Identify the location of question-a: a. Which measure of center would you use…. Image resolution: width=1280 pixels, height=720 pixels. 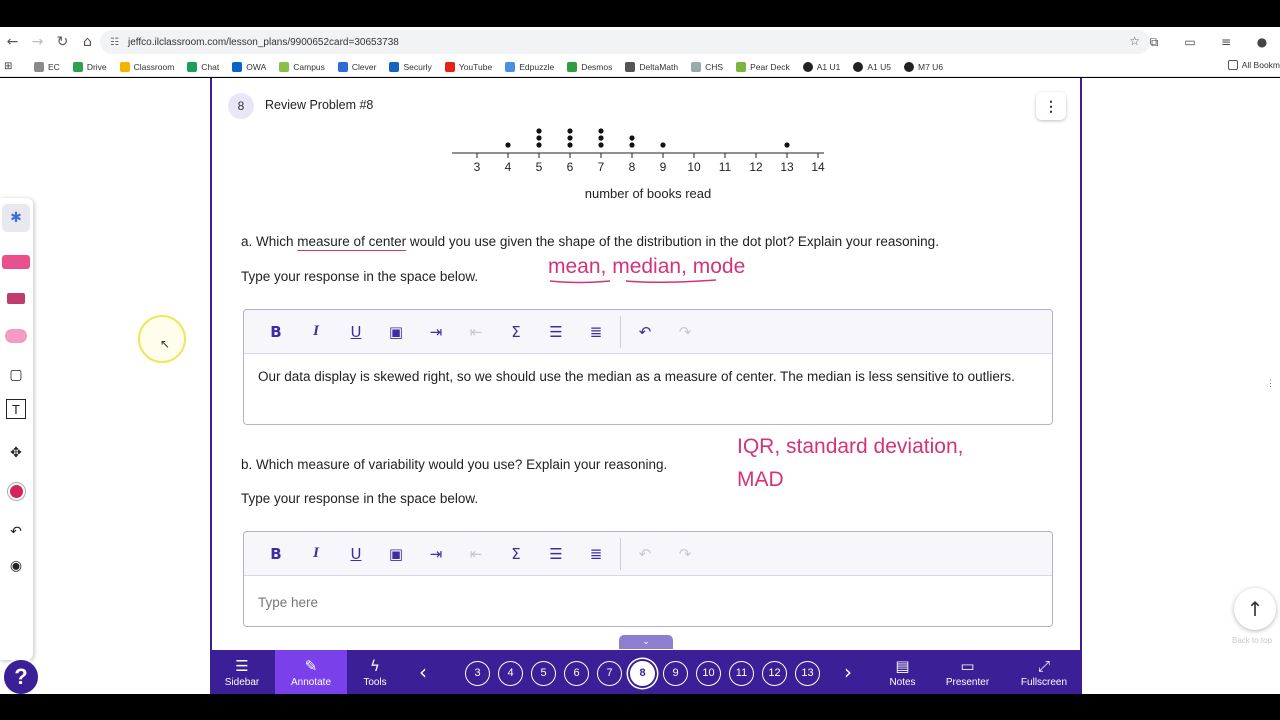
(590, 241).